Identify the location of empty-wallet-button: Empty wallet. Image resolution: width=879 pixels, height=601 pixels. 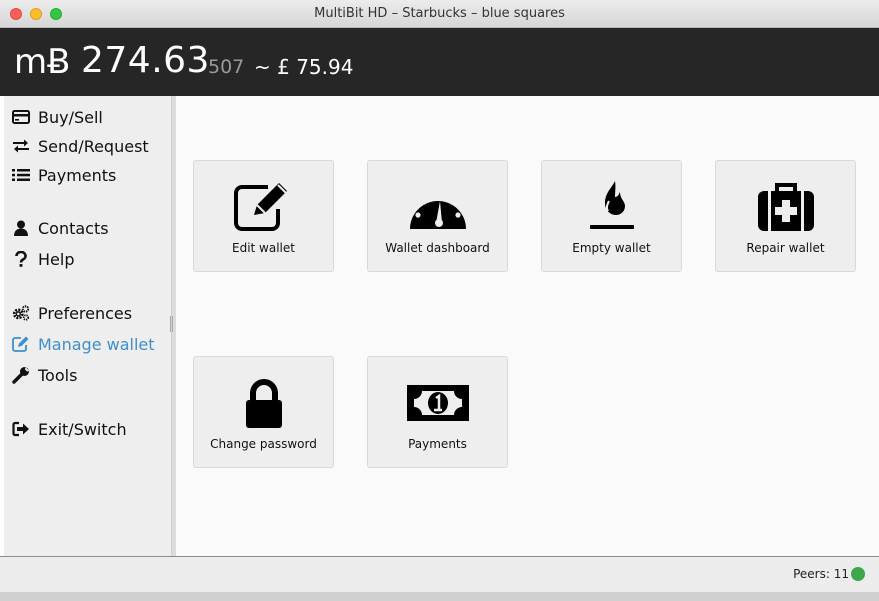
(611, 216).